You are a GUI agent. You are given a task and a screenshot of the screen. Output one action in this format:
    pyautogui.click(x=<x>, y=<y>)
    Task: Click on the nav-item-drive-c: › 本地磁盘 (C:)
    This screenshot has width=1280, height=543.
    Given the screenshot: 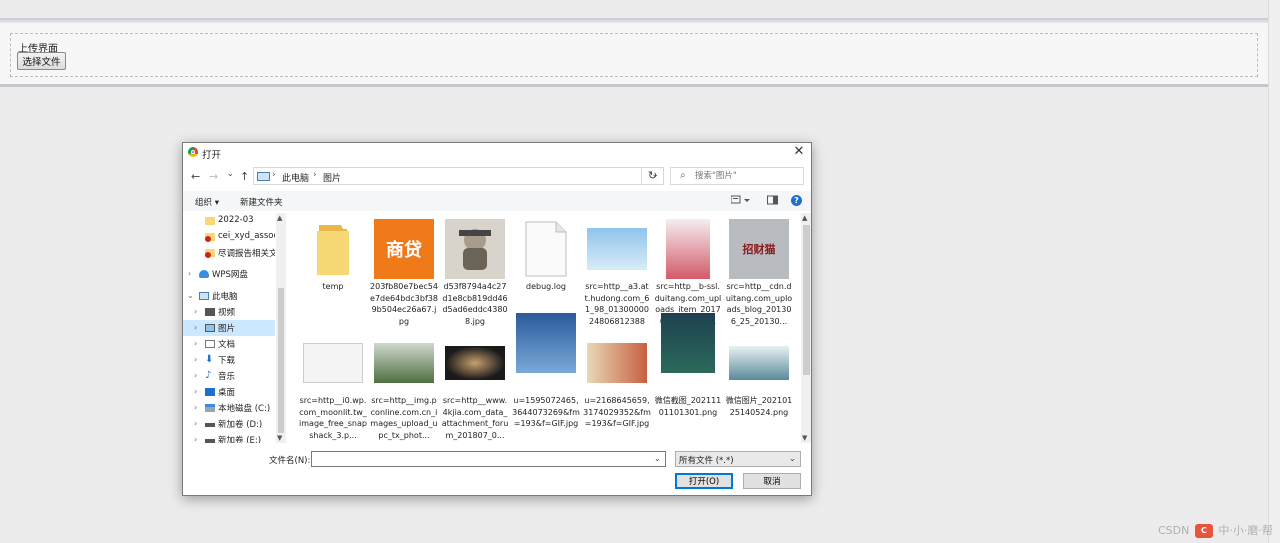 What is the action you would take?
    pyautogui.click(x=229, y=408)
    